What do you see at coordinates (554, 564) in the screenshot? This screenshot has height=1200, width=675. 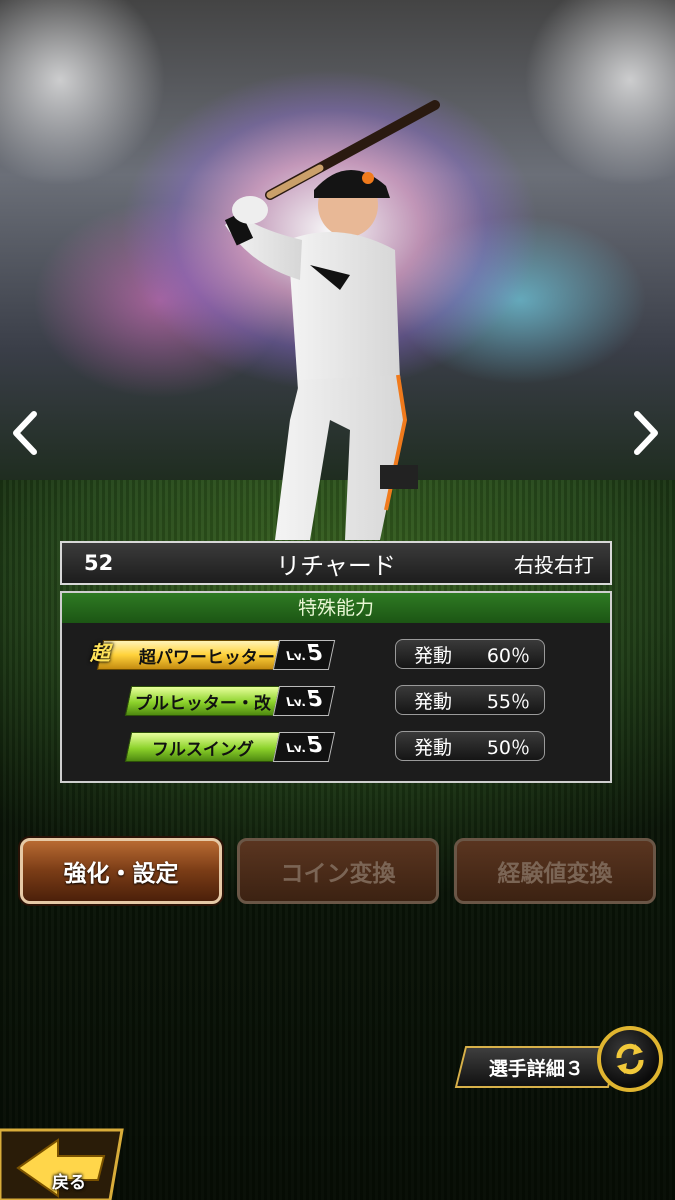 I see `player-handedness: 右投右打` at bounding box center [554, 564].